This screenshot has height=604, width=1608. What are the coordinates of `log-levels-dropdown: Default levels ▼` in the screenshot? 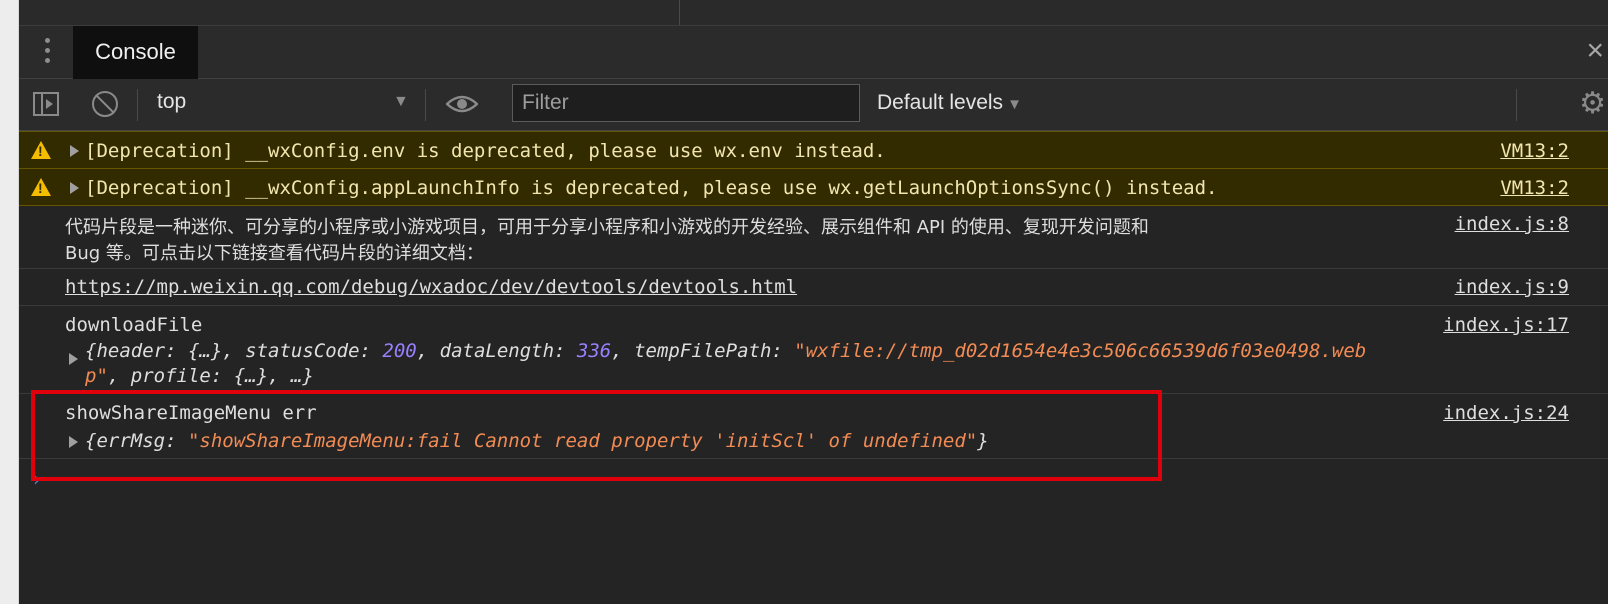 It's located at (949, 103).